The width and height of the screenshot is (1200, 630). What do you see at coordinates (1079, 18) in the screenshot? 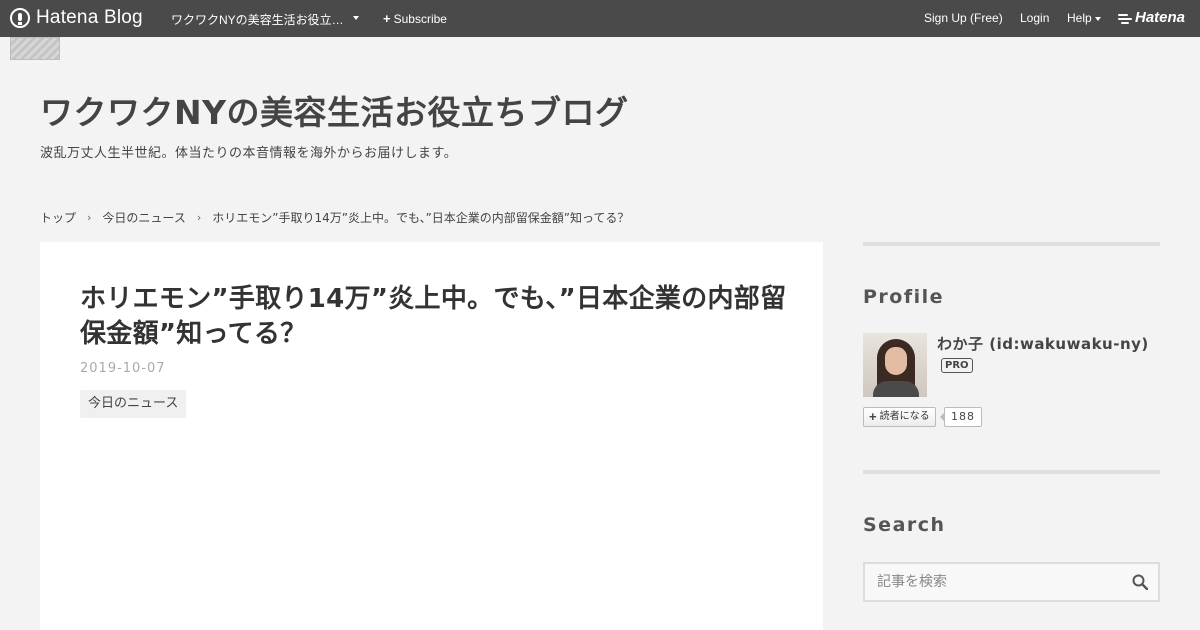
I see `help-label: Help` at bounding box center [1079, 18].